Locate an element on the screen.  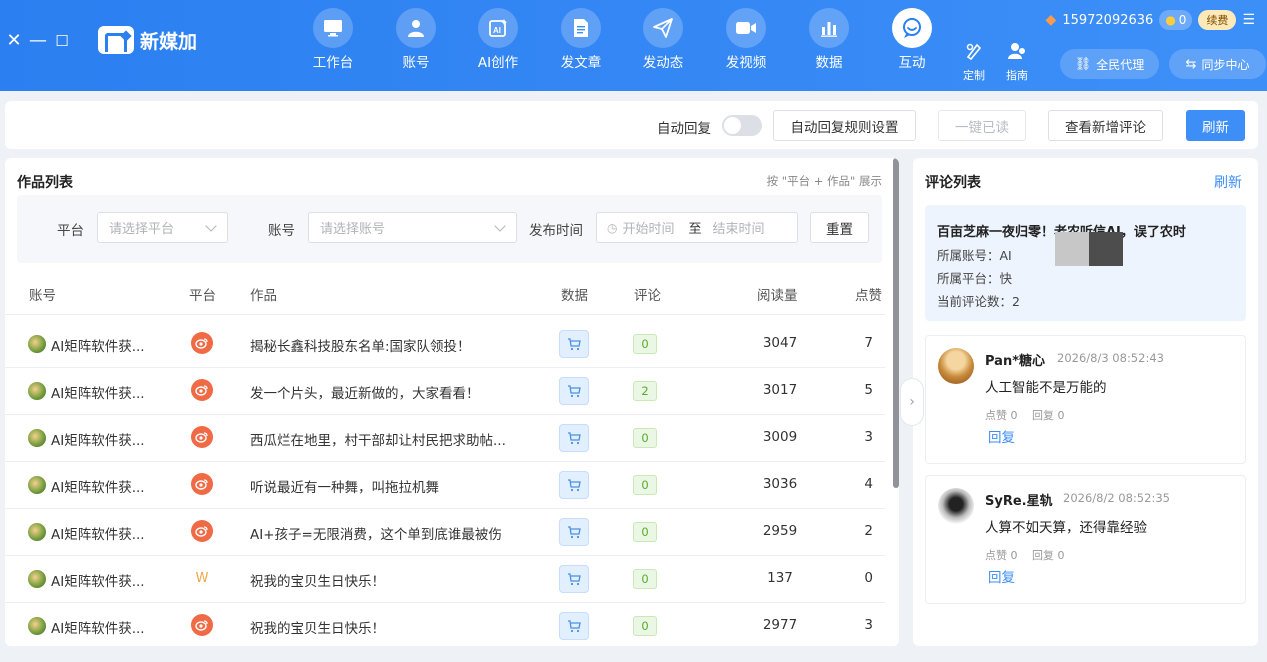
auto-reply-toggle is located at coordinates (742, 125).